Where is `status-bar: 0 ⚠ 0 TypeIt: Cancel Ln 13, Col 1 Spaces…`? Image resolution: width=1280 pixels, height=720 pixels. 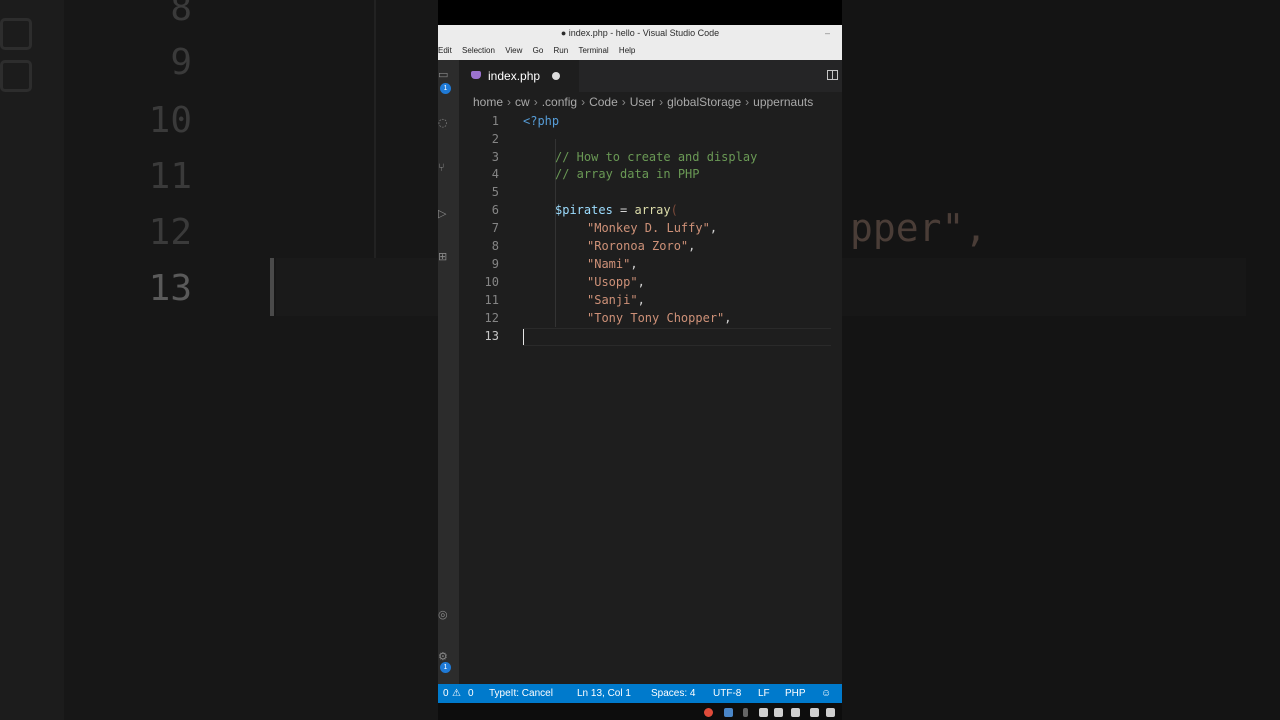
status-bar: 0 ⚠ 0 TypeIt: Cancel Ln 13, Col 1 Spaces… is located at coordinates (640, 693).